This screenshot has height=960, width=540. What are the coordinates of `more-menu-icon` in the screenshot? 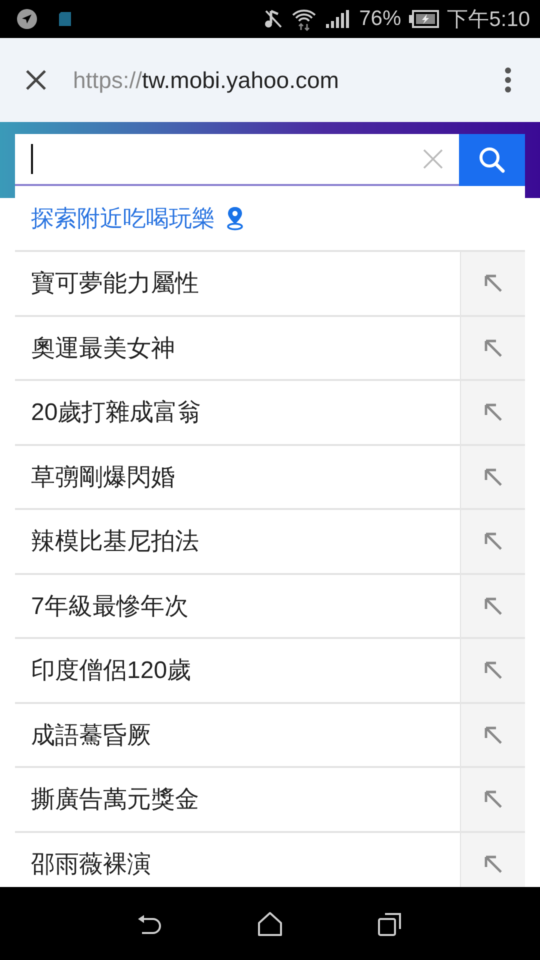 It's located at (508, 80).